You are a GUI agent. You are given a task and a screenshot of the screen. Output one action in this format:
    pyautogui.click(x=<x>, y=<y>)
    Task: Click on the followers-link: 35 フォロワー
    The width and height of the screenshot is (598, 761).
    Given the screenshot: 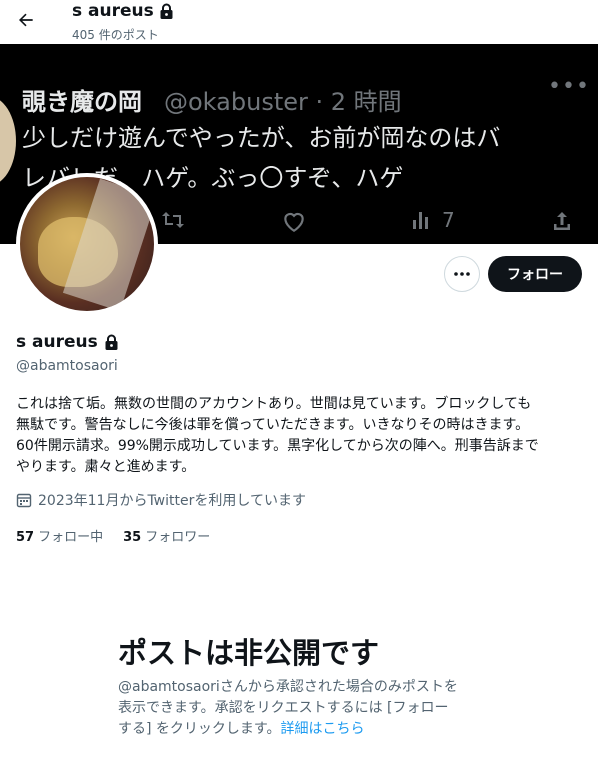 What is the action you would take?
    pyautogui.click(x=166, y=535)
    